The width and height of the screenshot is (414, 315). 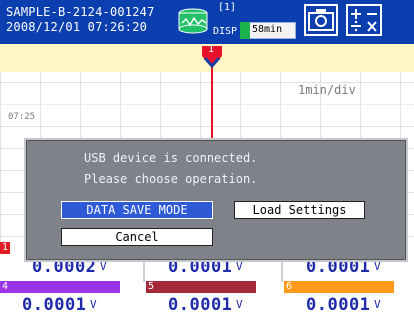 What do you see at coordinates (227, 7) in the screenshot?
I see `channel-indicator: [1]` at bounding box center [227, 7].